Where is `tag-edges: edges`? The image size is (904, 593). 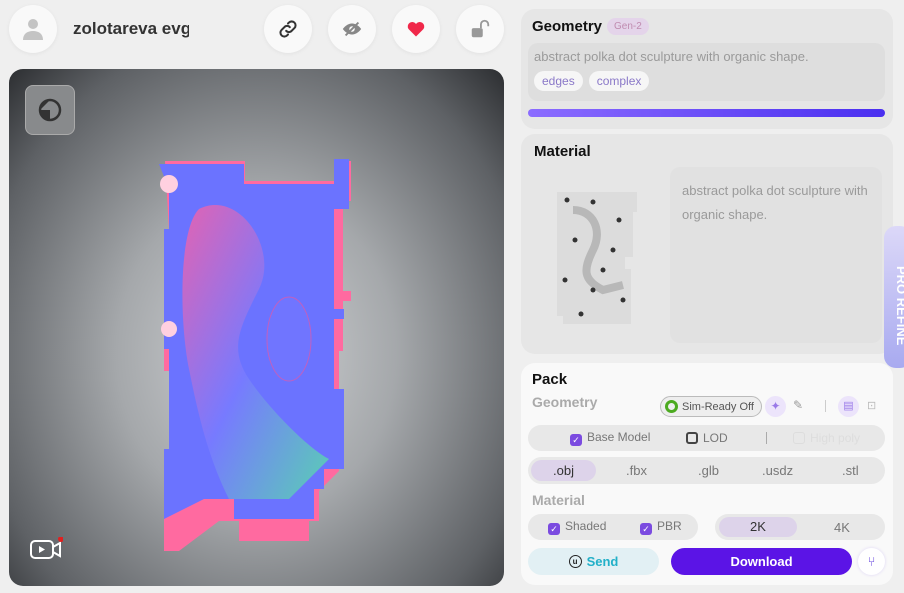 tag-edges: edges is located at coordinates (558, 81).